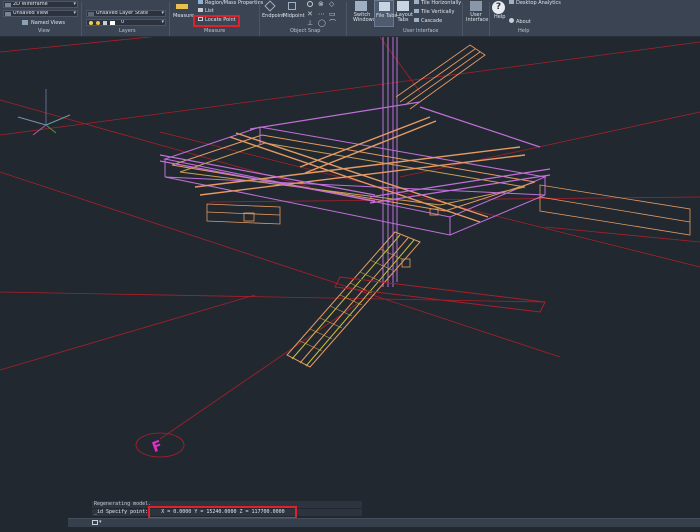  What do you see at coordinates (105, 23) in the screenshot?
I see `lock-icon` at bounding box center [105, 23].